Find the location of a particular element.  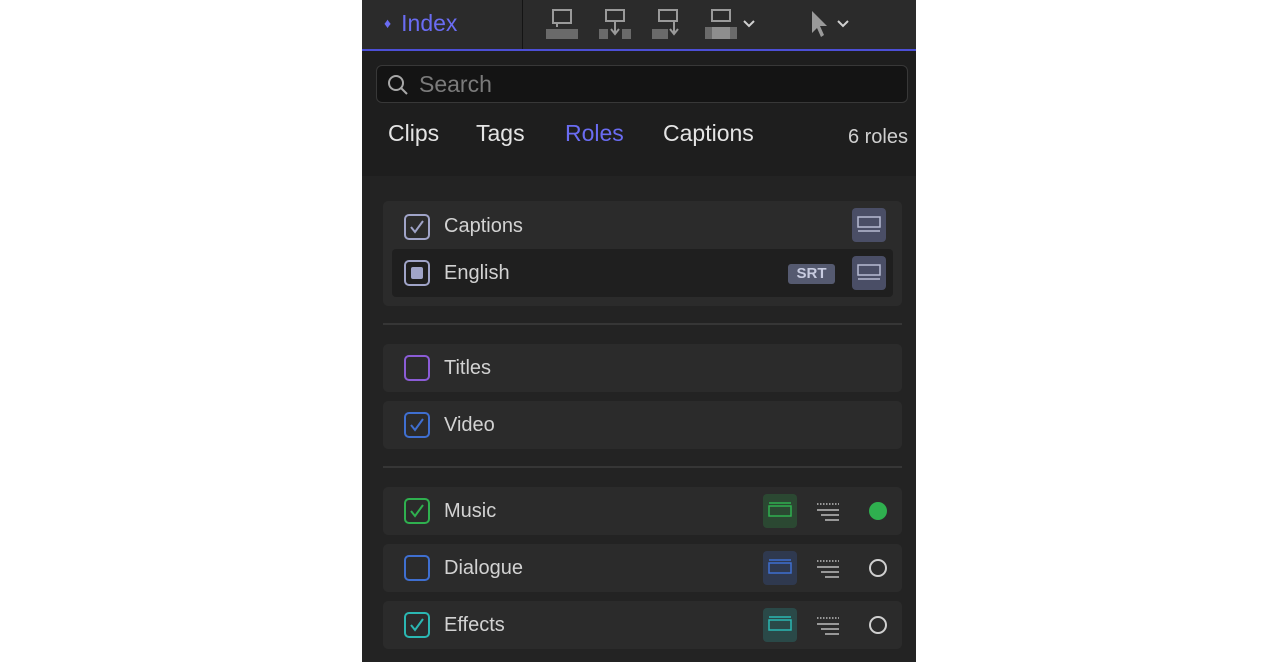

toolbar-underline is located at coordinates (639, 50).